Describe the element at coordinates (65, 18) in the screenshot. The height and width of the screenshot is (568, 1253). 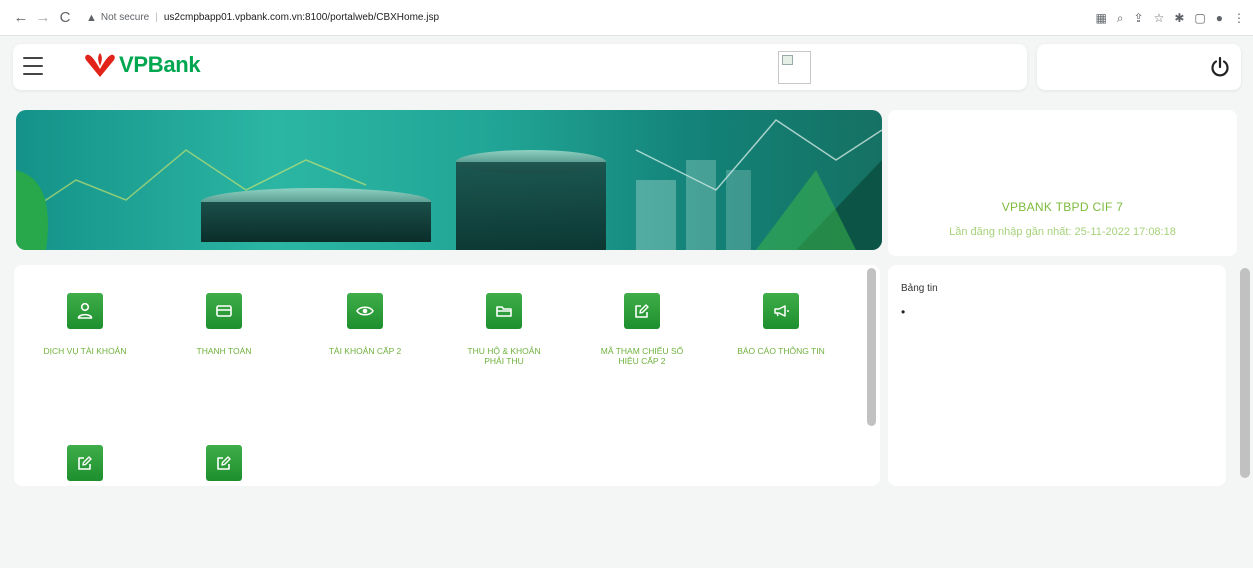
I see `reload-button: C` at that location.